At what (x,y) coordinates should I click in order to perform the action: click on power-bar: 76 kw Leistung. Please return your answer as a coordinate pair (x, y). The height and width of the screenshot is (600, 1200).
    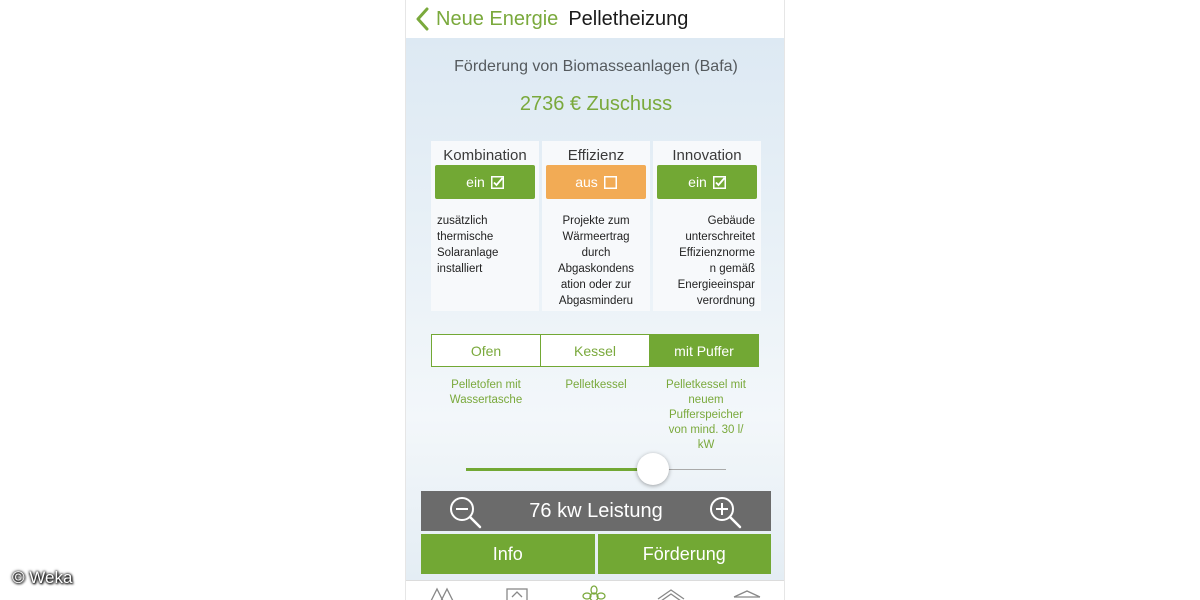
    Looking at the image, I should click on (596, 511).